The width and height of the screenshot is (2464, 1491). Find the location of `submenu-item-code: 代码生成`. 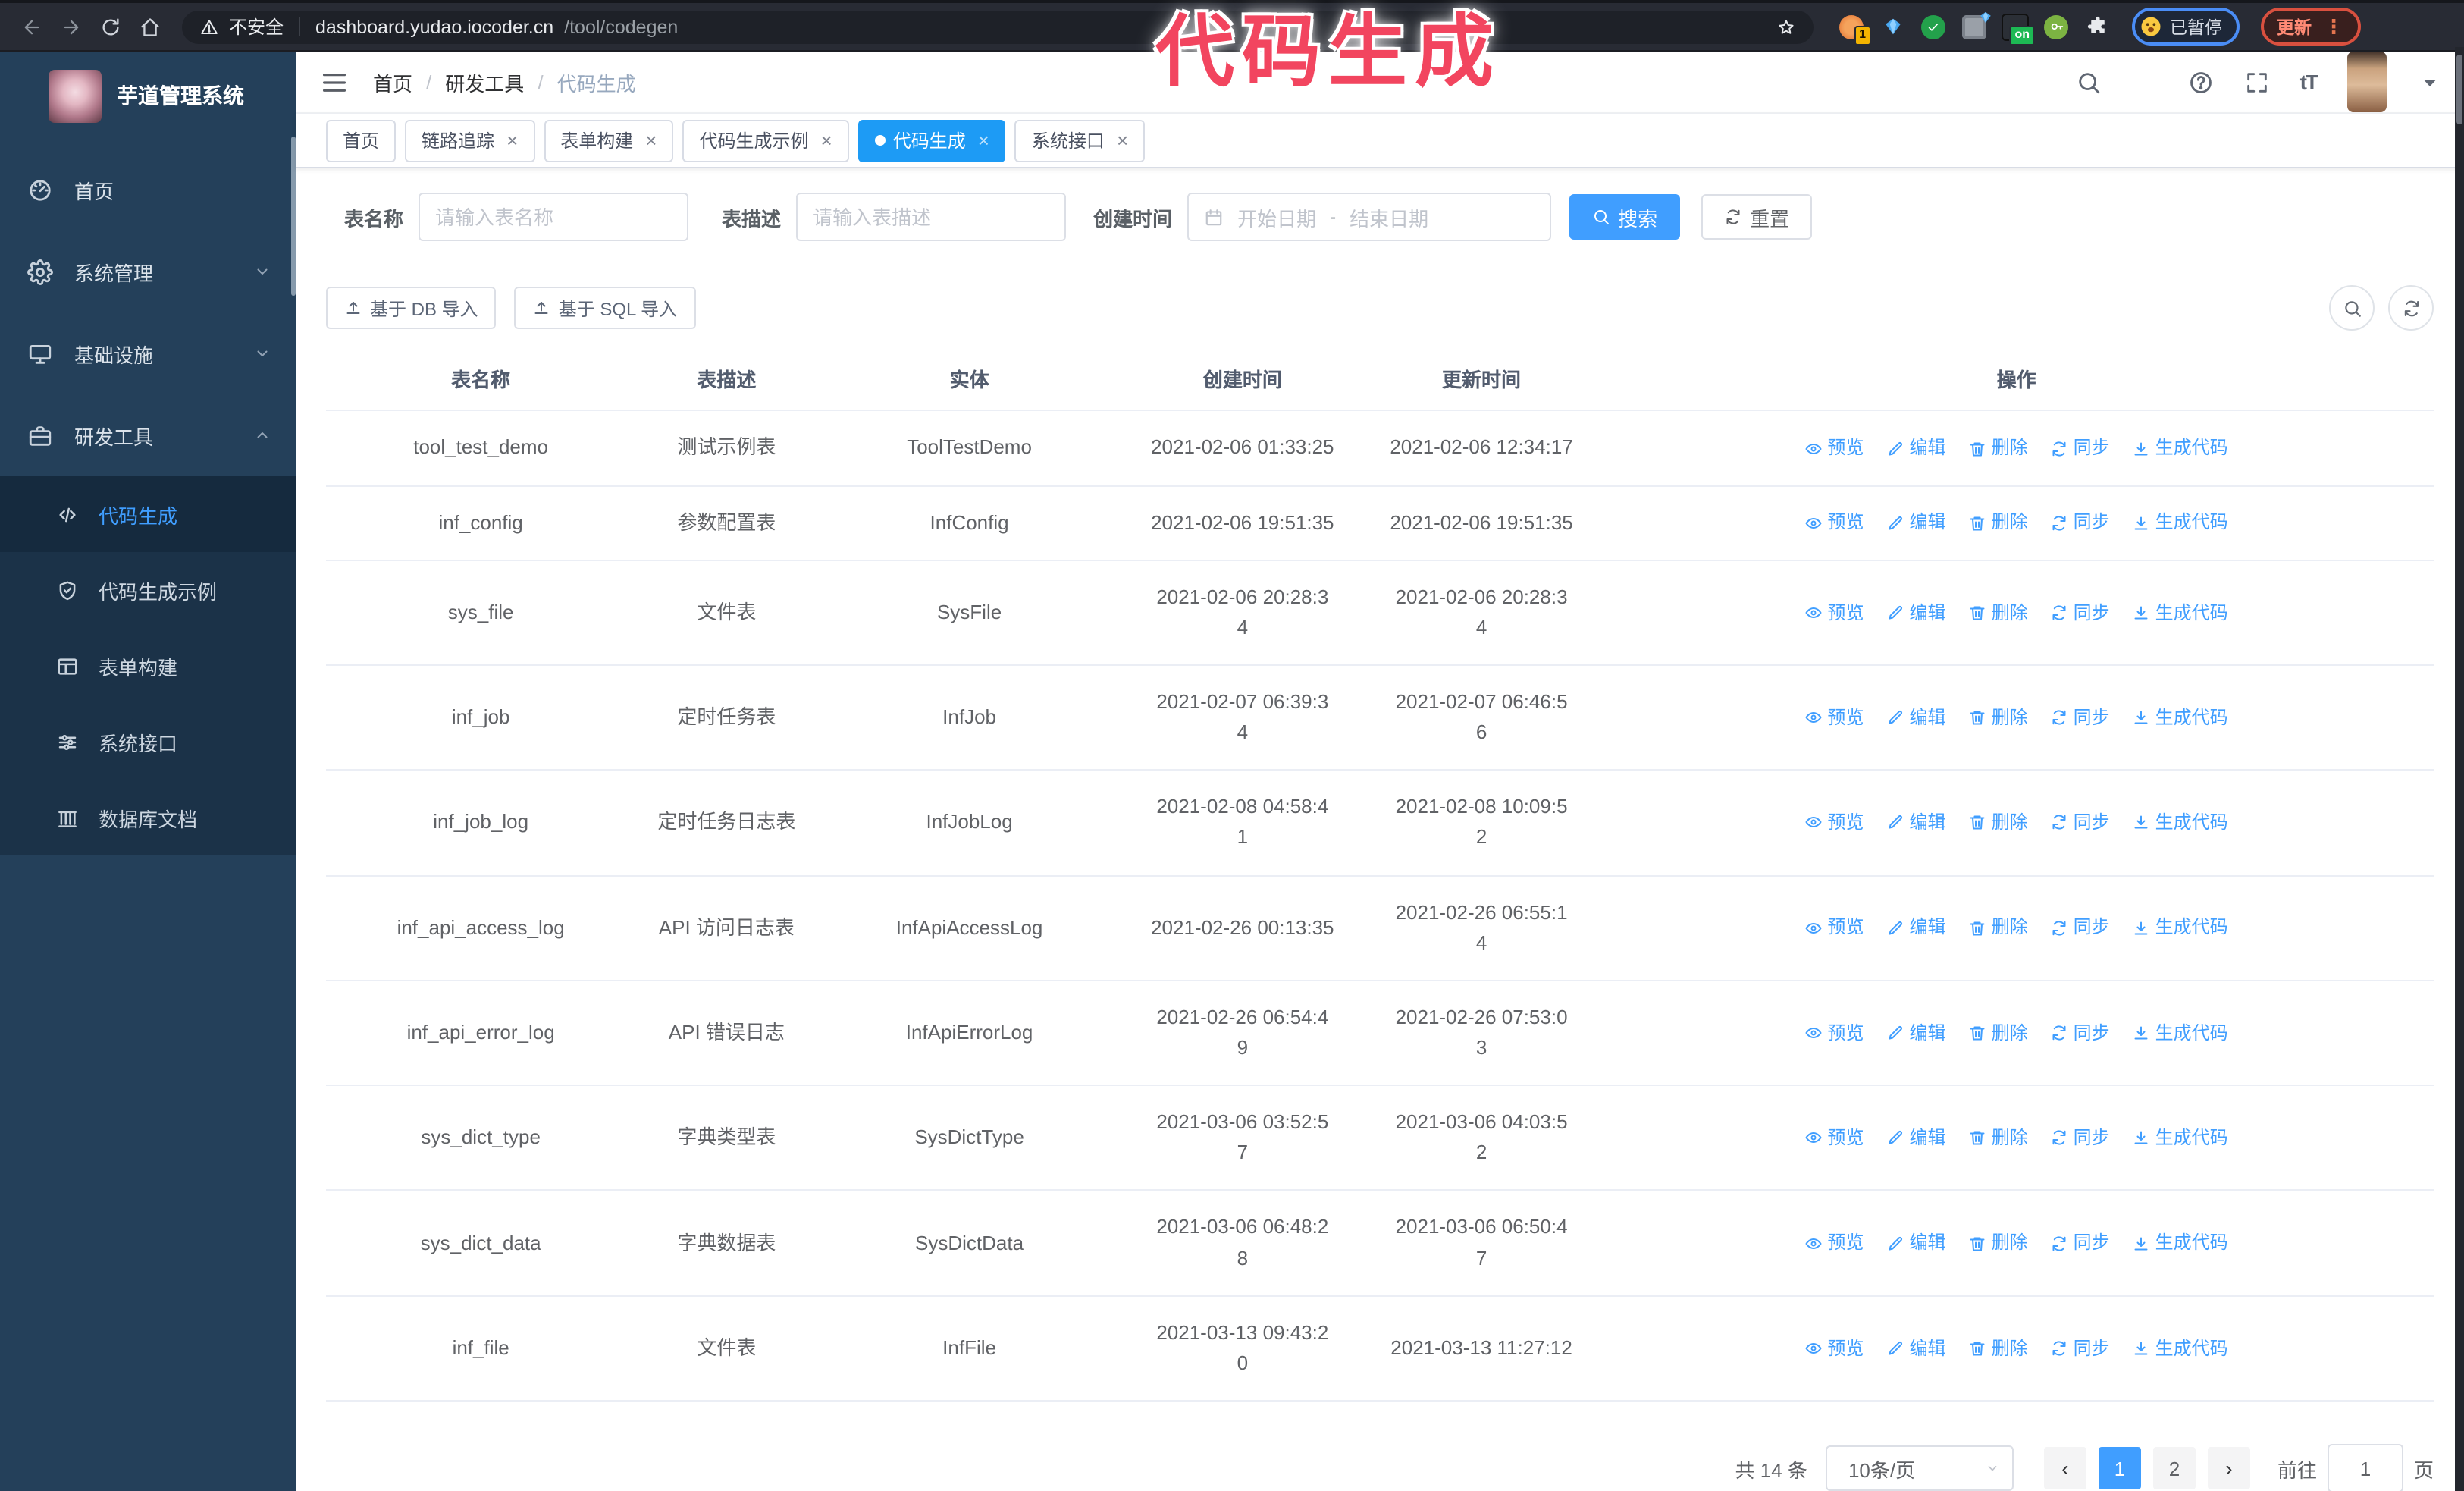

submenu-item-code: 代码生成 is located at coordinates (148, 514).